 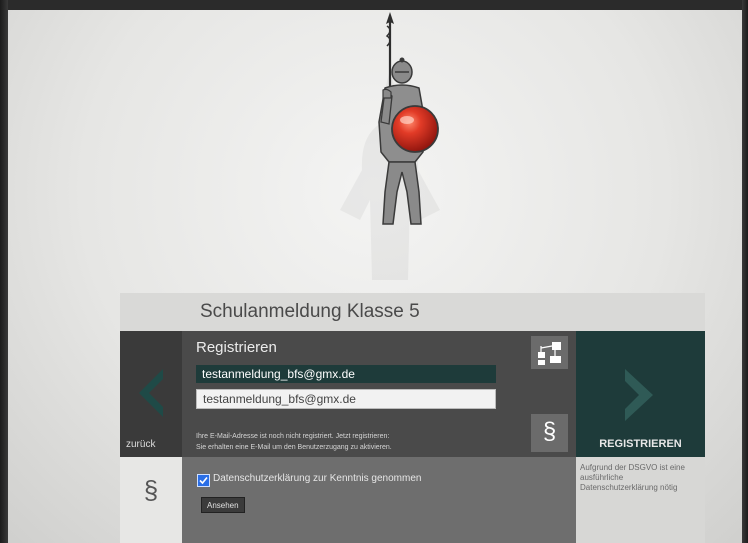 I want to click on paragraph-box: §, so click(x=151, y=500).